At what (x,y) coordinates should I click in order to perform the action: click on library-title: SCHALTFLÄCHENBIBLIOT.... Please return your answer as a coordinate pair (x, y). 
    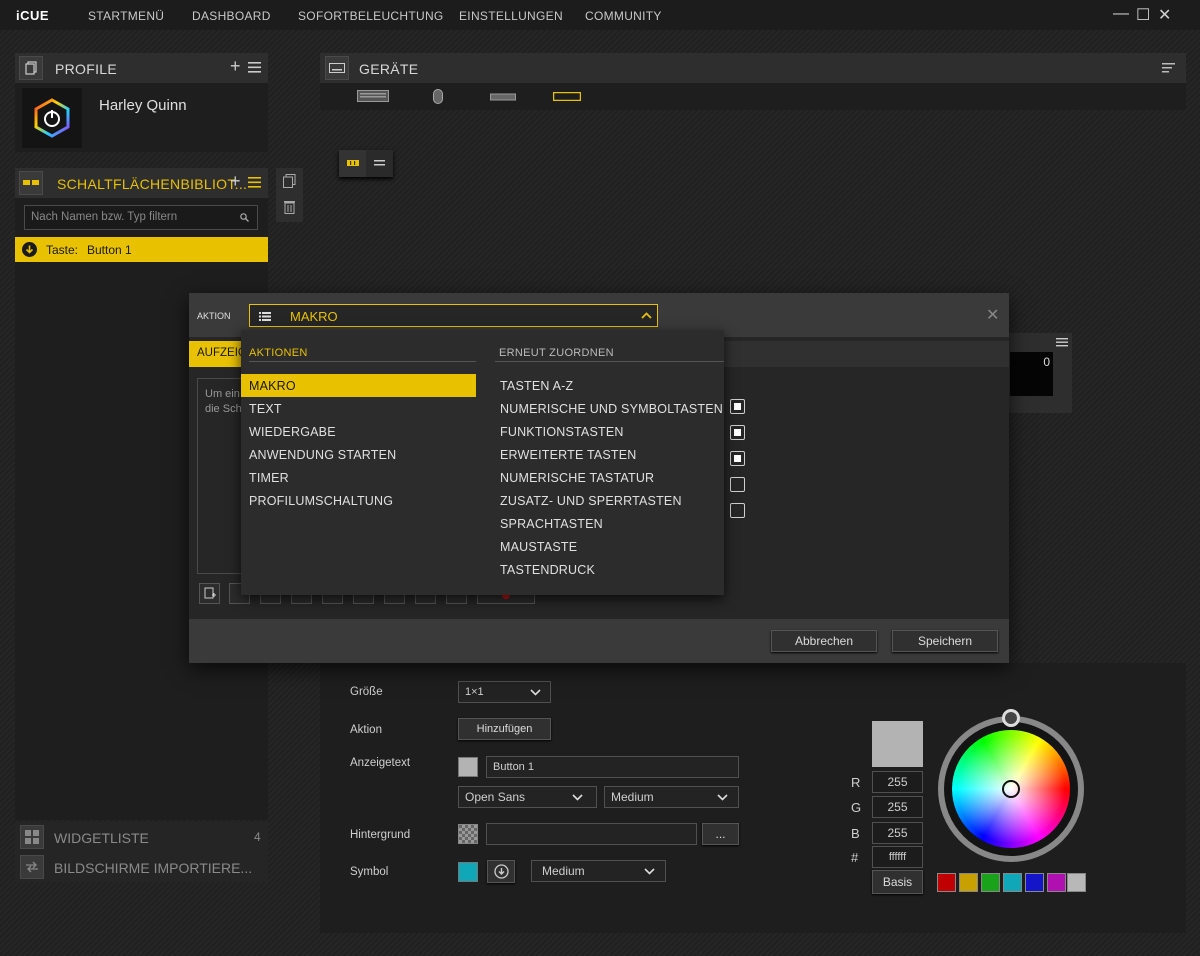
    Looking at the image, I should click on (152, 184).